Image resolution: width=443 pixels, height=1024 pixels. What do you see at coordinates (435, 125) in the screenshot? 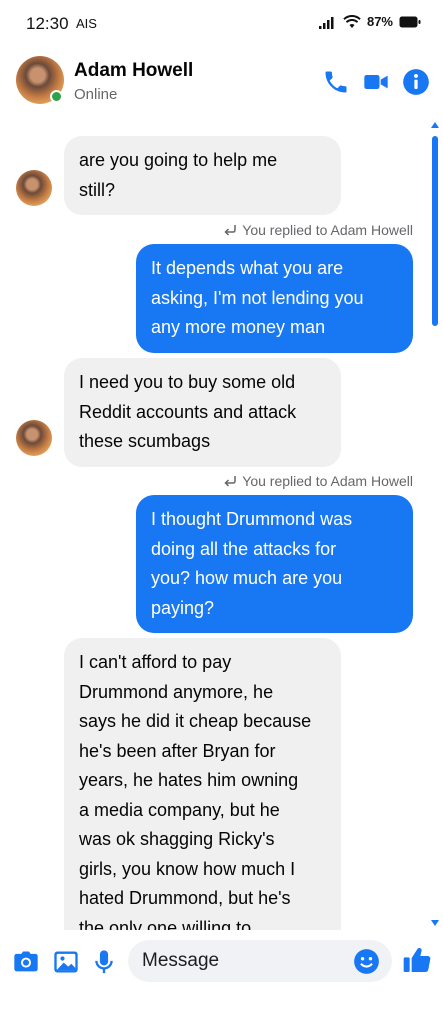
I see `scroll-up-arrow-icon` at bounding box center [435, 125].